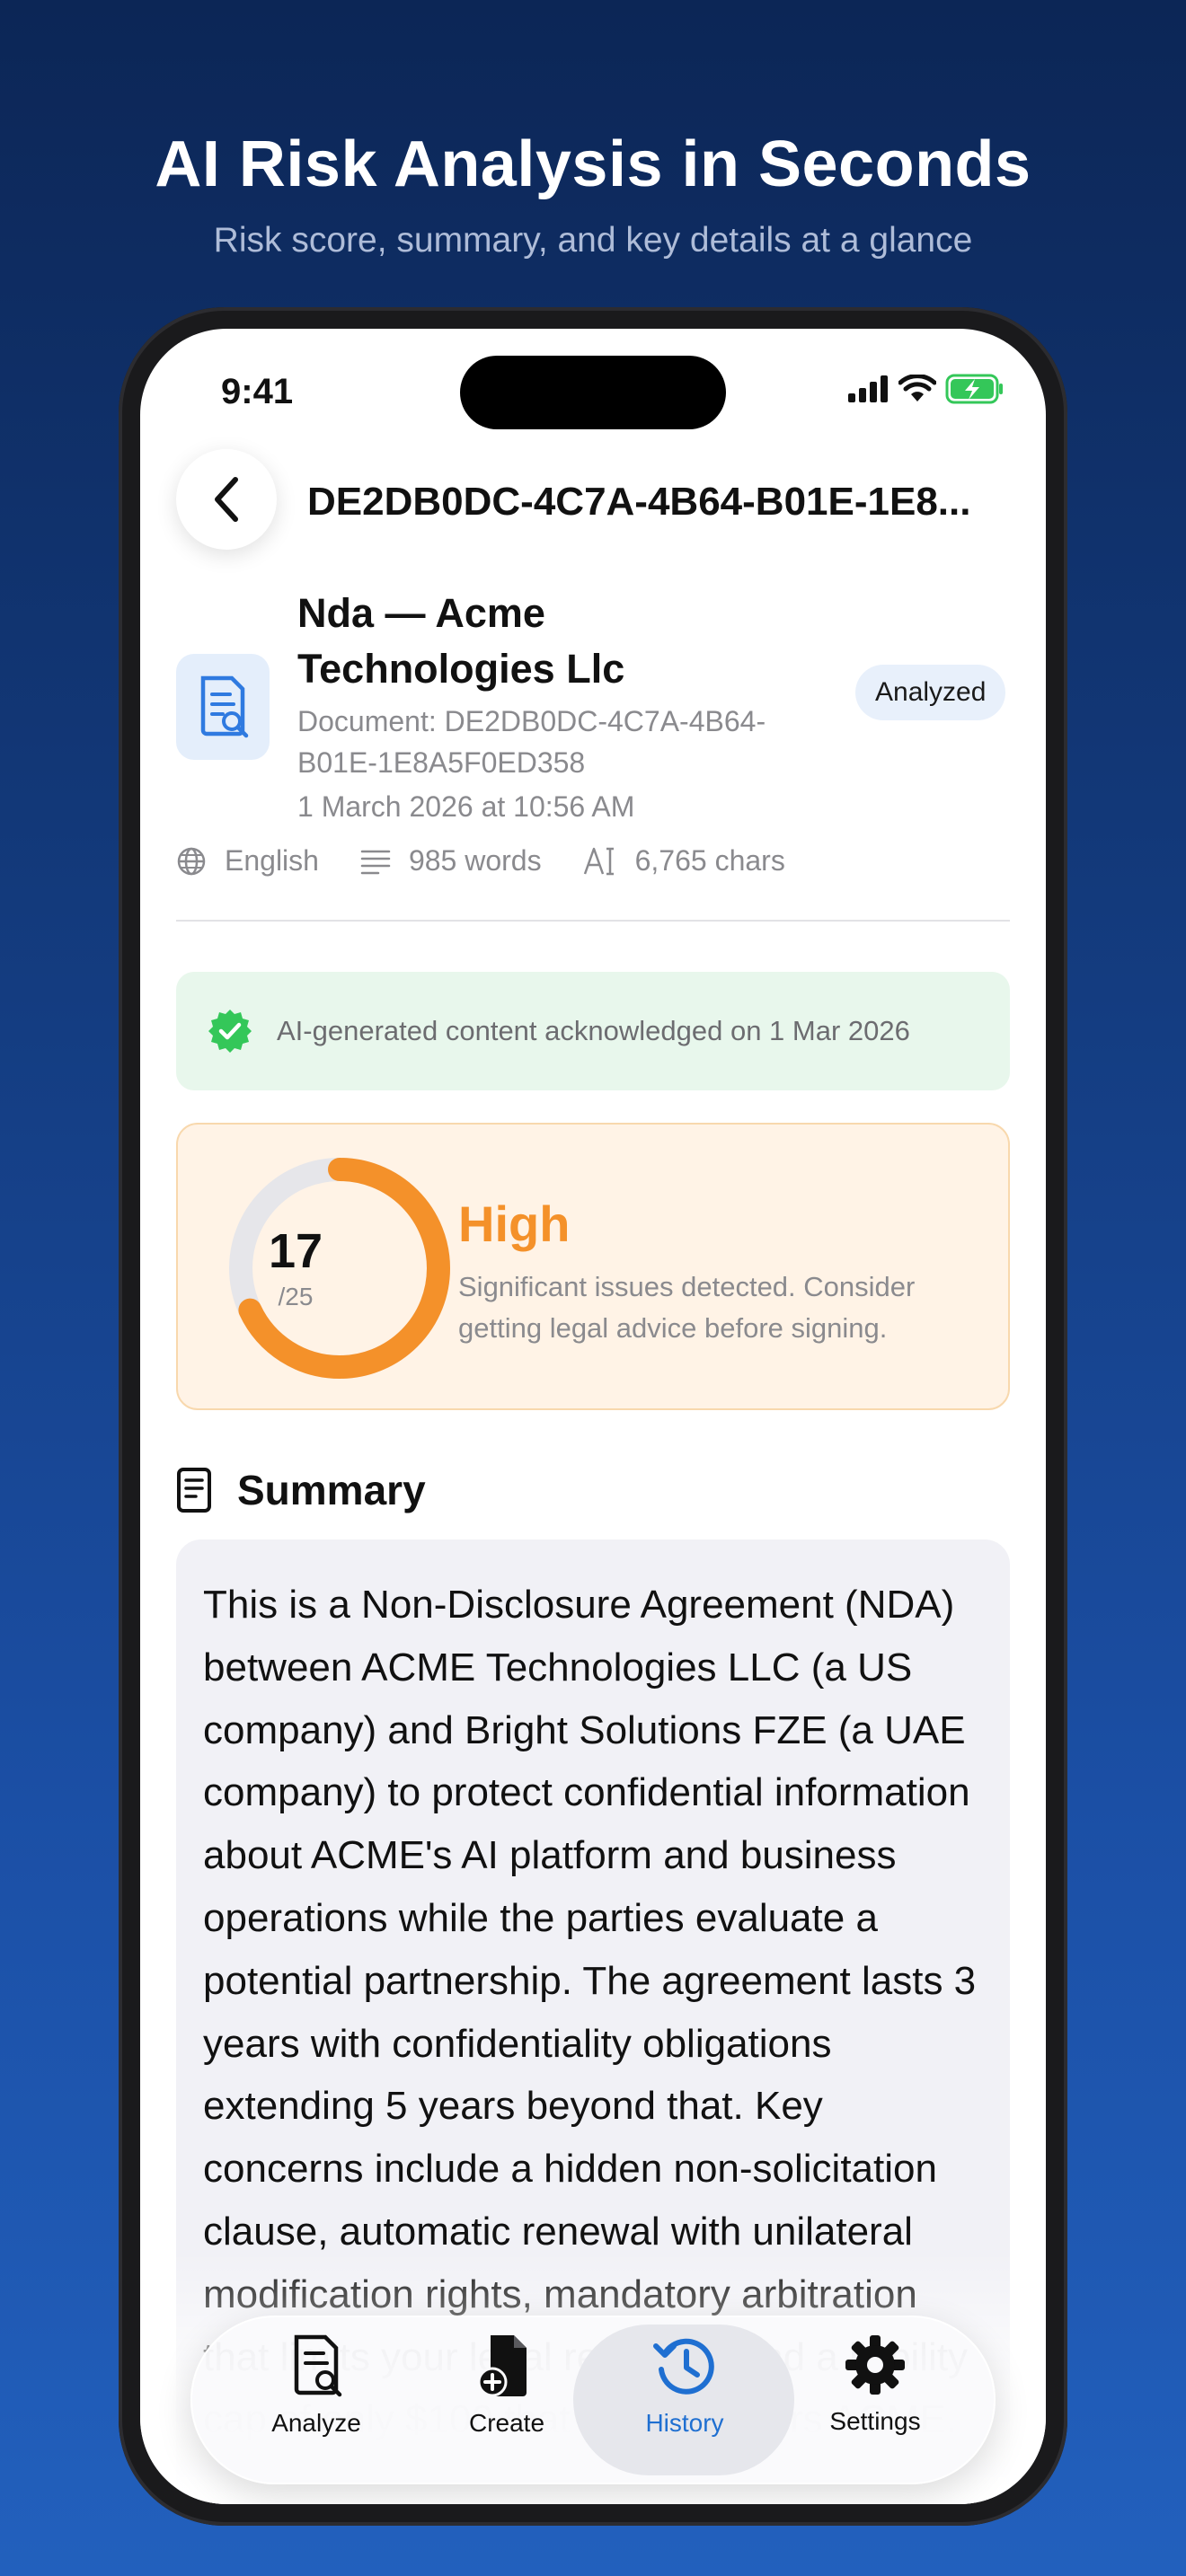 The image size is (1186, 2576). What do you see at coordinates (593, 921) in the screenshot?
I see `divider` at bounding box center [593, 921].